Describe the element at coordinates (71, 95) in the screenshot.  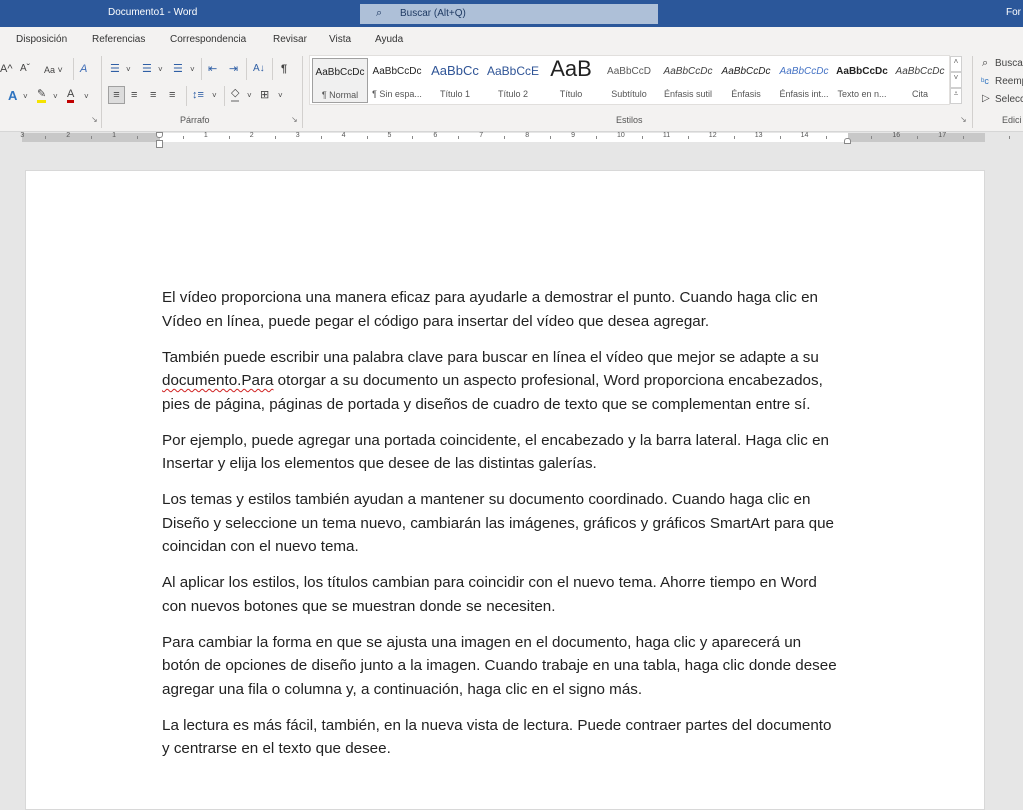
I see `font-color-icon: A` at that location.